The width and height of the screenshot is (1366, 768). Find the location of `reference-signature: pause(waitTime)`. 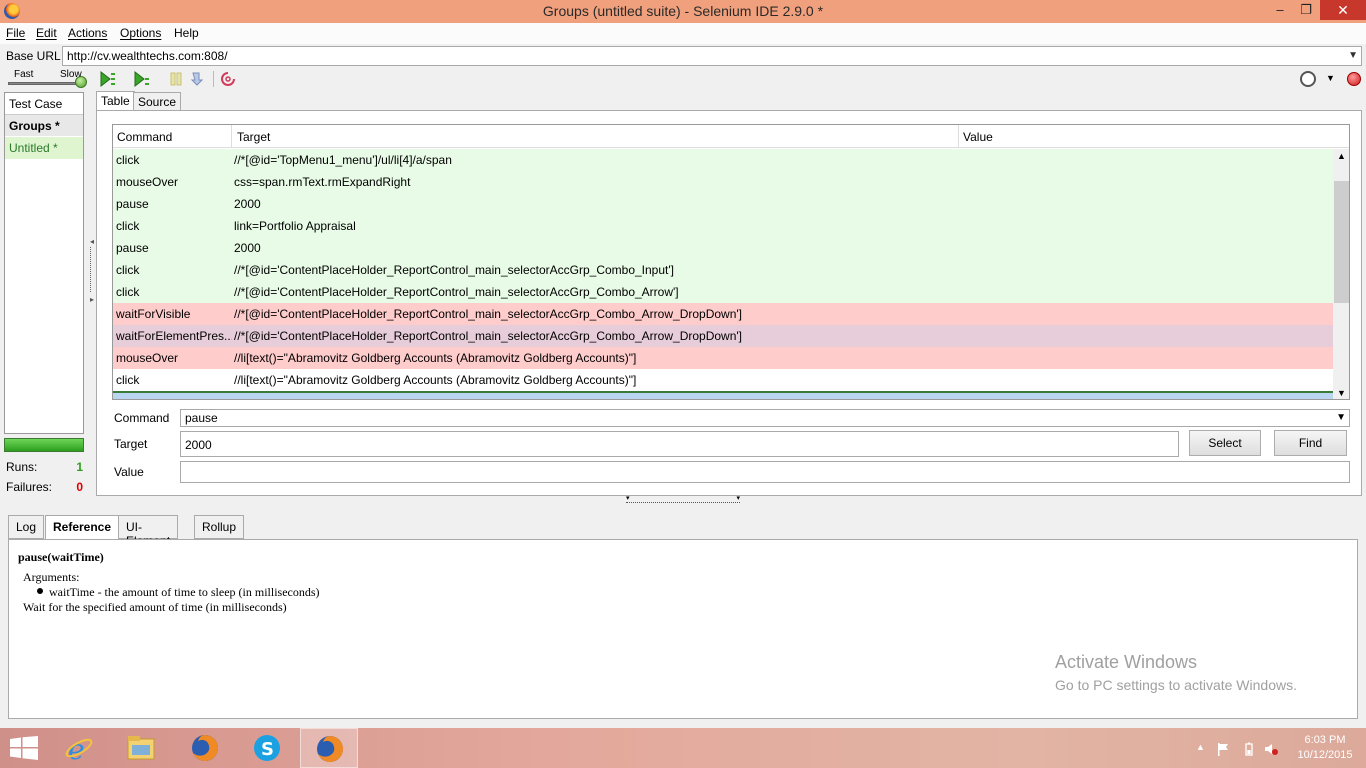

reference-signature: pause(waitTime) is located at coordinates (61, 557).